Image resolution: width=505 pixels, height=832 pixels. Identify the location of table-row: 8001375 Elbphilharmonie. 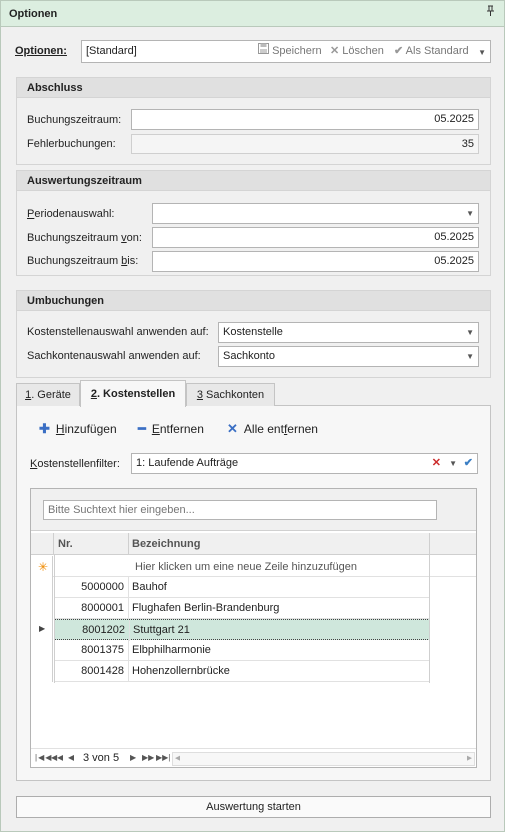
(242, 650).